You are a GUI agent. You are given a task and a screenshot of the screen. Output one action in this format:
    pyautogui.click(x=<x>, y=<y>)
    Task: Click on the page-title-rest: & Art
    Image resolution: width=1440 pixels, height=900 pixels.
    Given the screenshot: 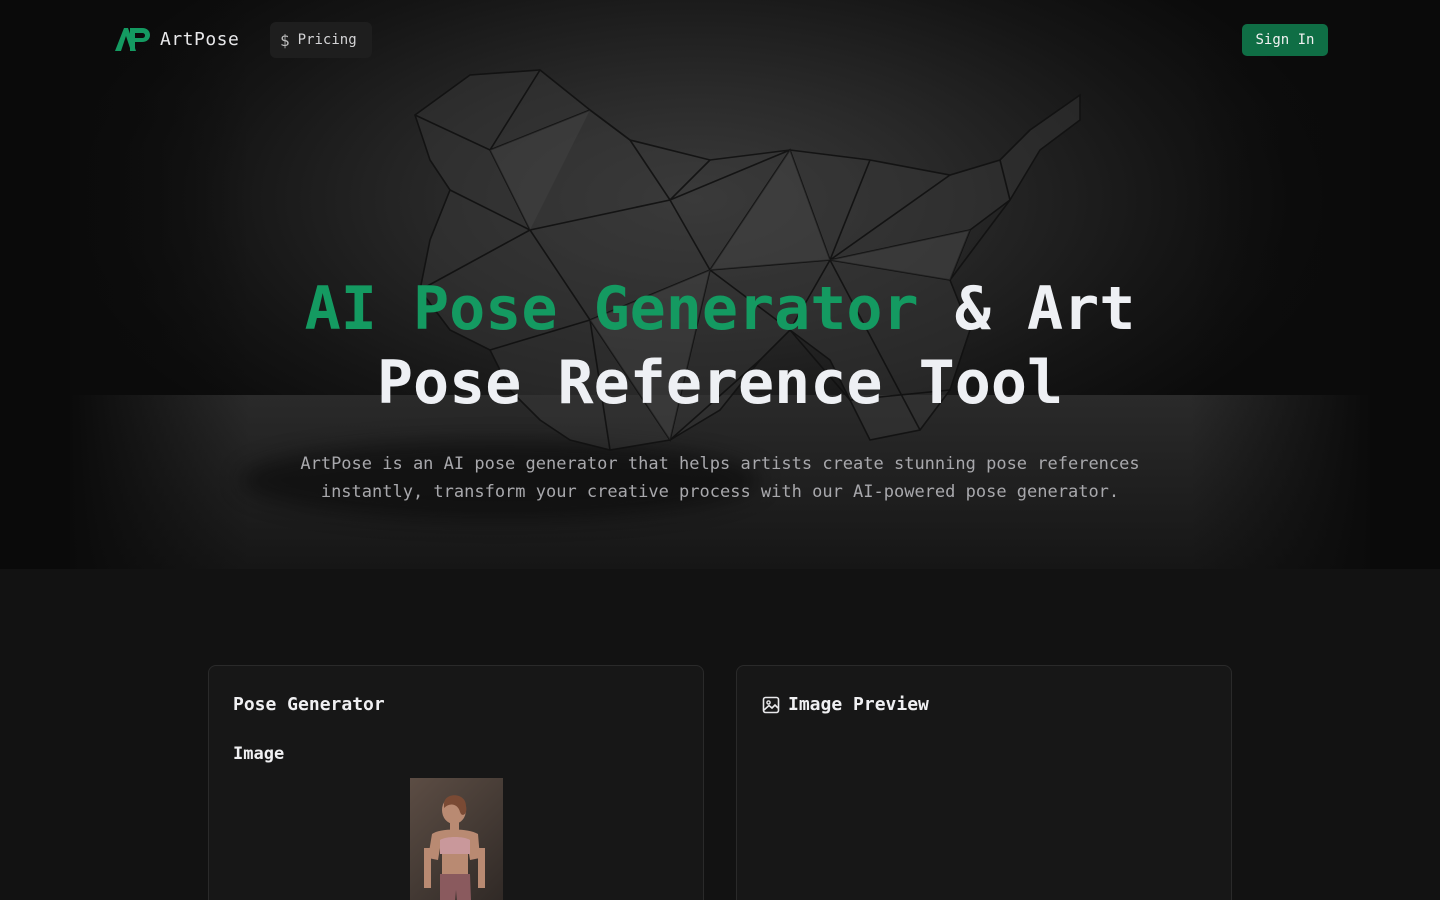 What is the action you would take?
    pyautogui.click(x=1027, y=309)
    